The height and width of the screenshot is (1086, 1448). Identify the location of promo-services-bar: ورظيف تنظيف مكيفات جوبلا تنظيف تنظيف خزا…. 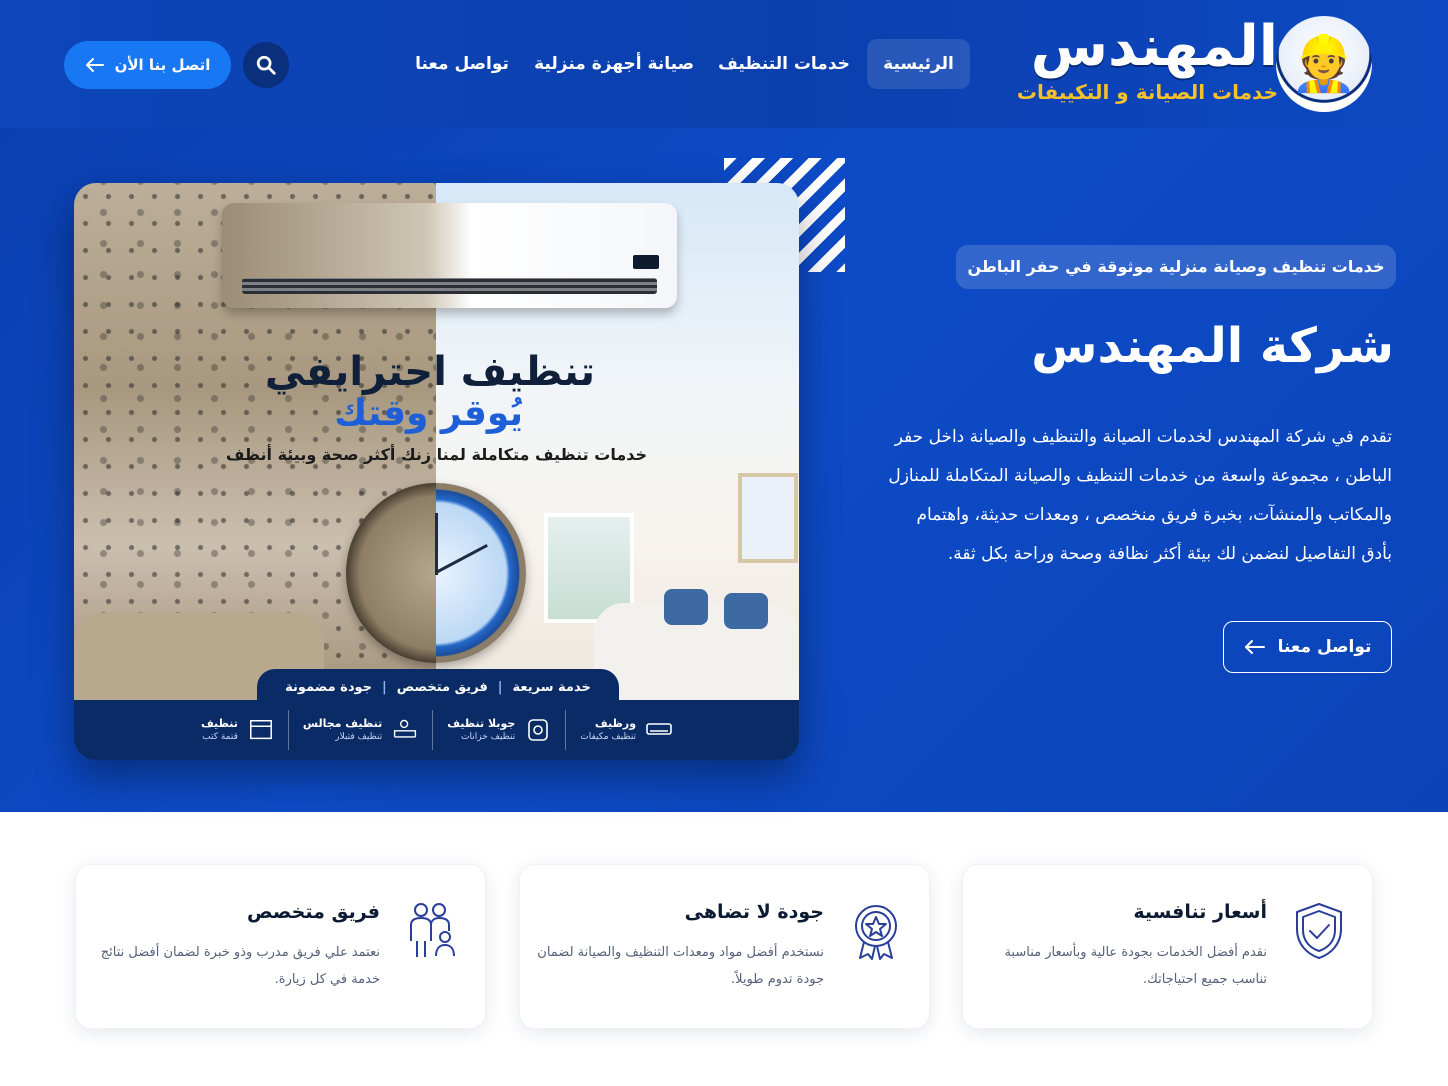
(436, 730).